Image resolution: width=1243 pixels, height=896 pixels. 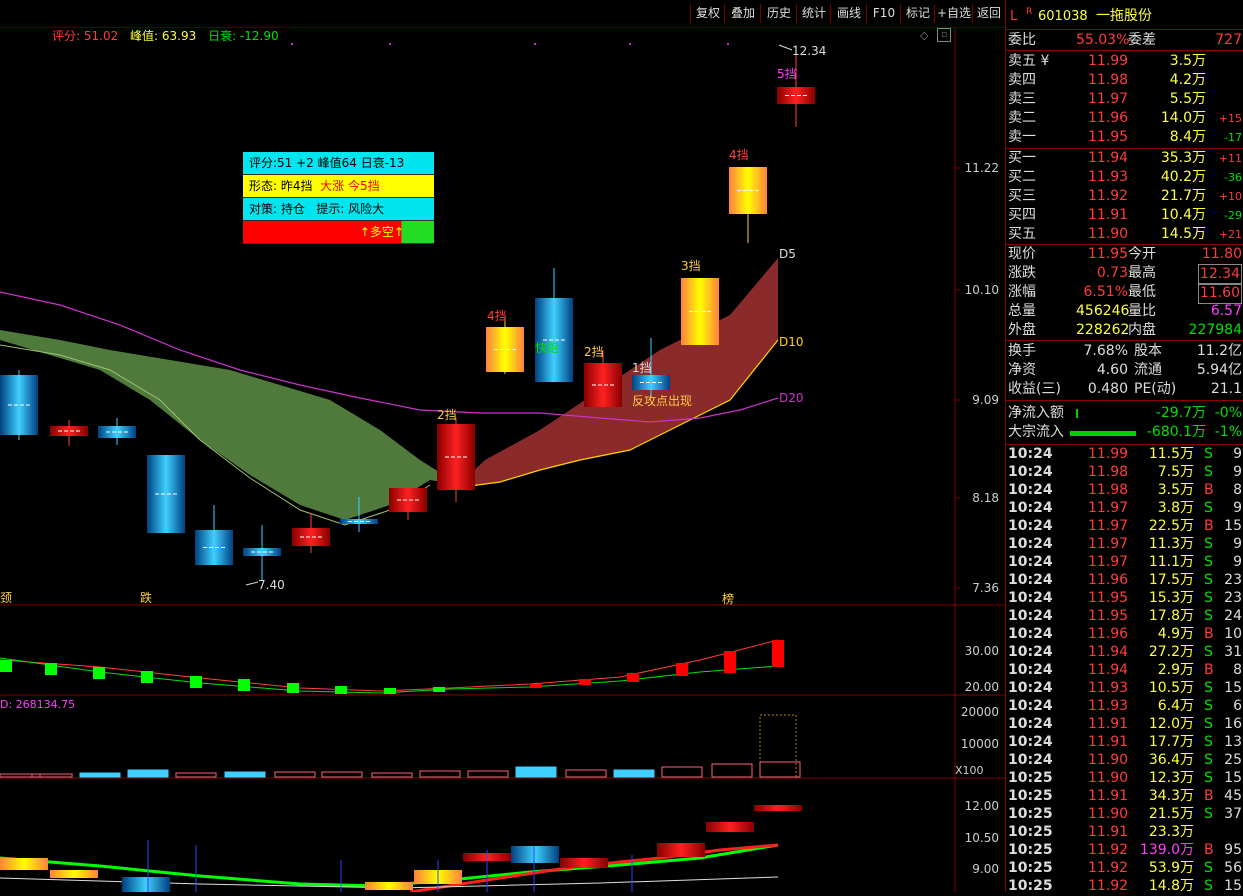 What do you see at coordinates (1125, 177) in the screenshot?
I see `bid-row-1: 买二 11.93 40.2万 -36` at bounding box center [1125, 177].